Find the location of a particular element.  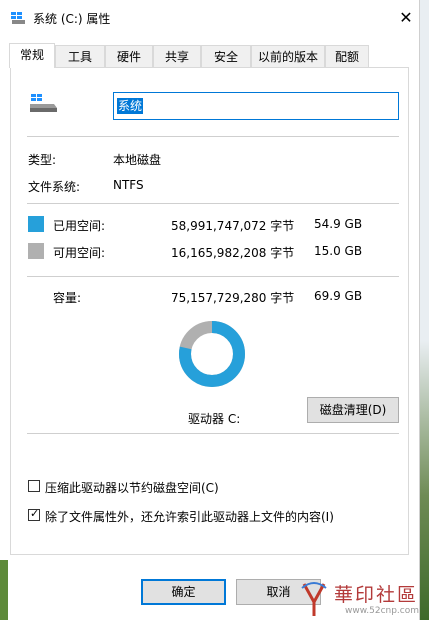

tab-previous-versions: 以前的版本 is located at coordinates (288, 56).